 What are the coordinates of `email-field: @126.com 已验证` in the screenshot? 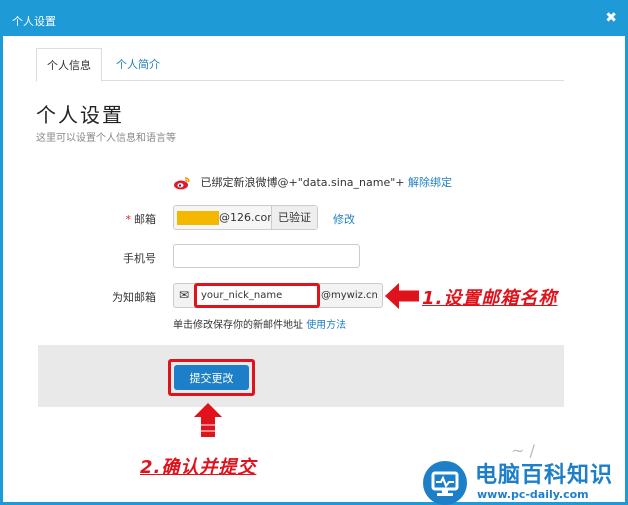 It's located at (245, 217).